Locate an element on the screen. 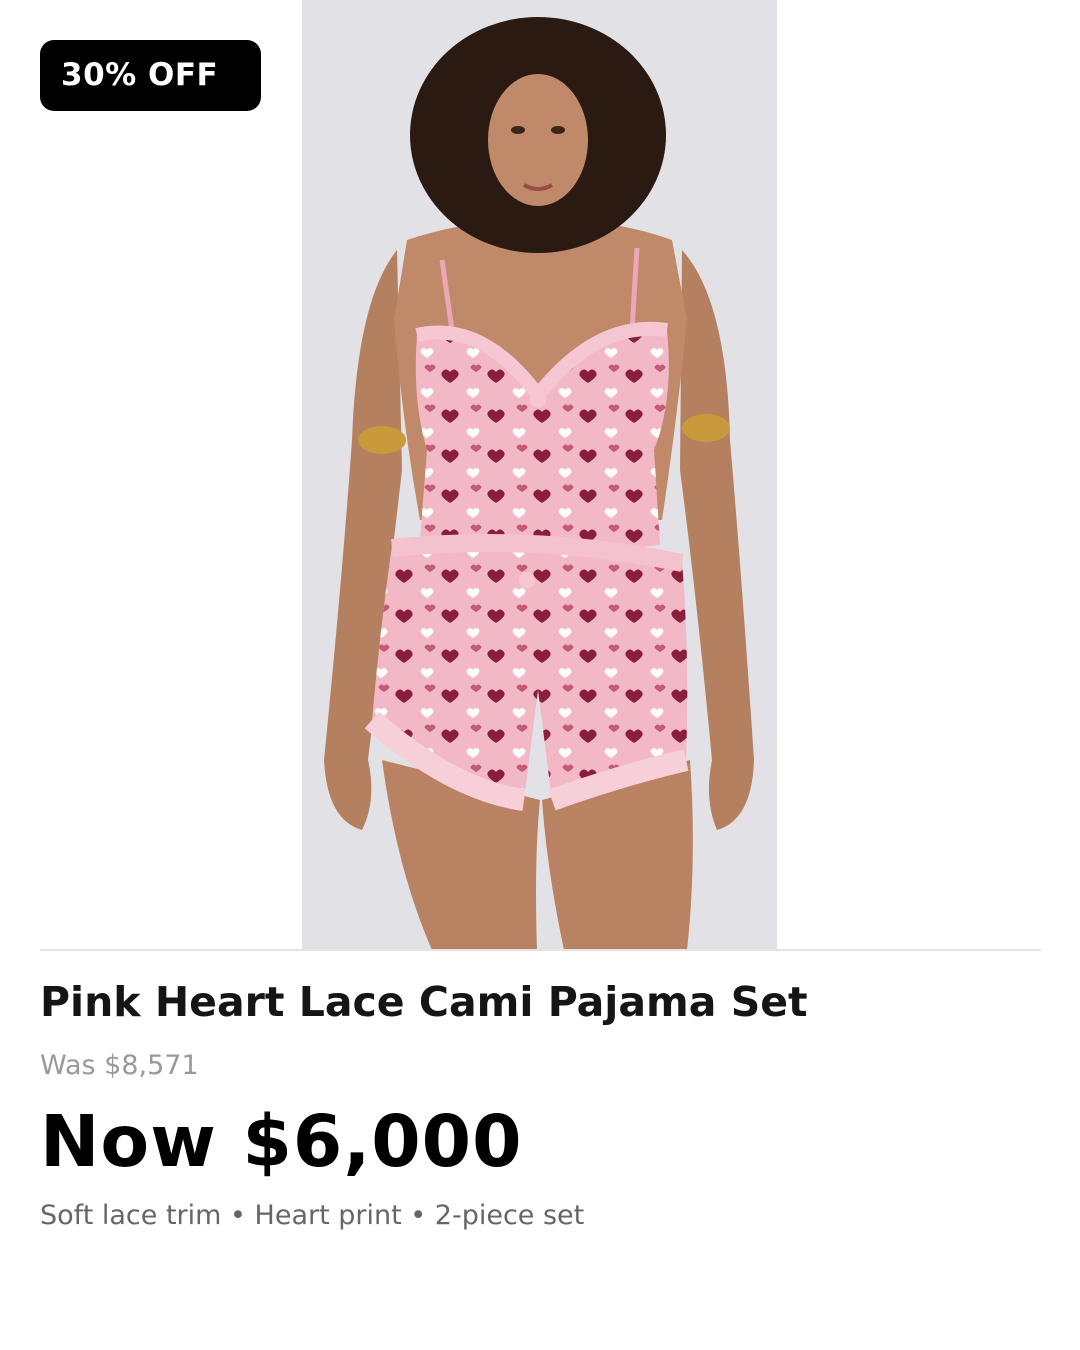 The width and height of the screenshot is (1080, 1350). divider is located at coordinates (540, 950).